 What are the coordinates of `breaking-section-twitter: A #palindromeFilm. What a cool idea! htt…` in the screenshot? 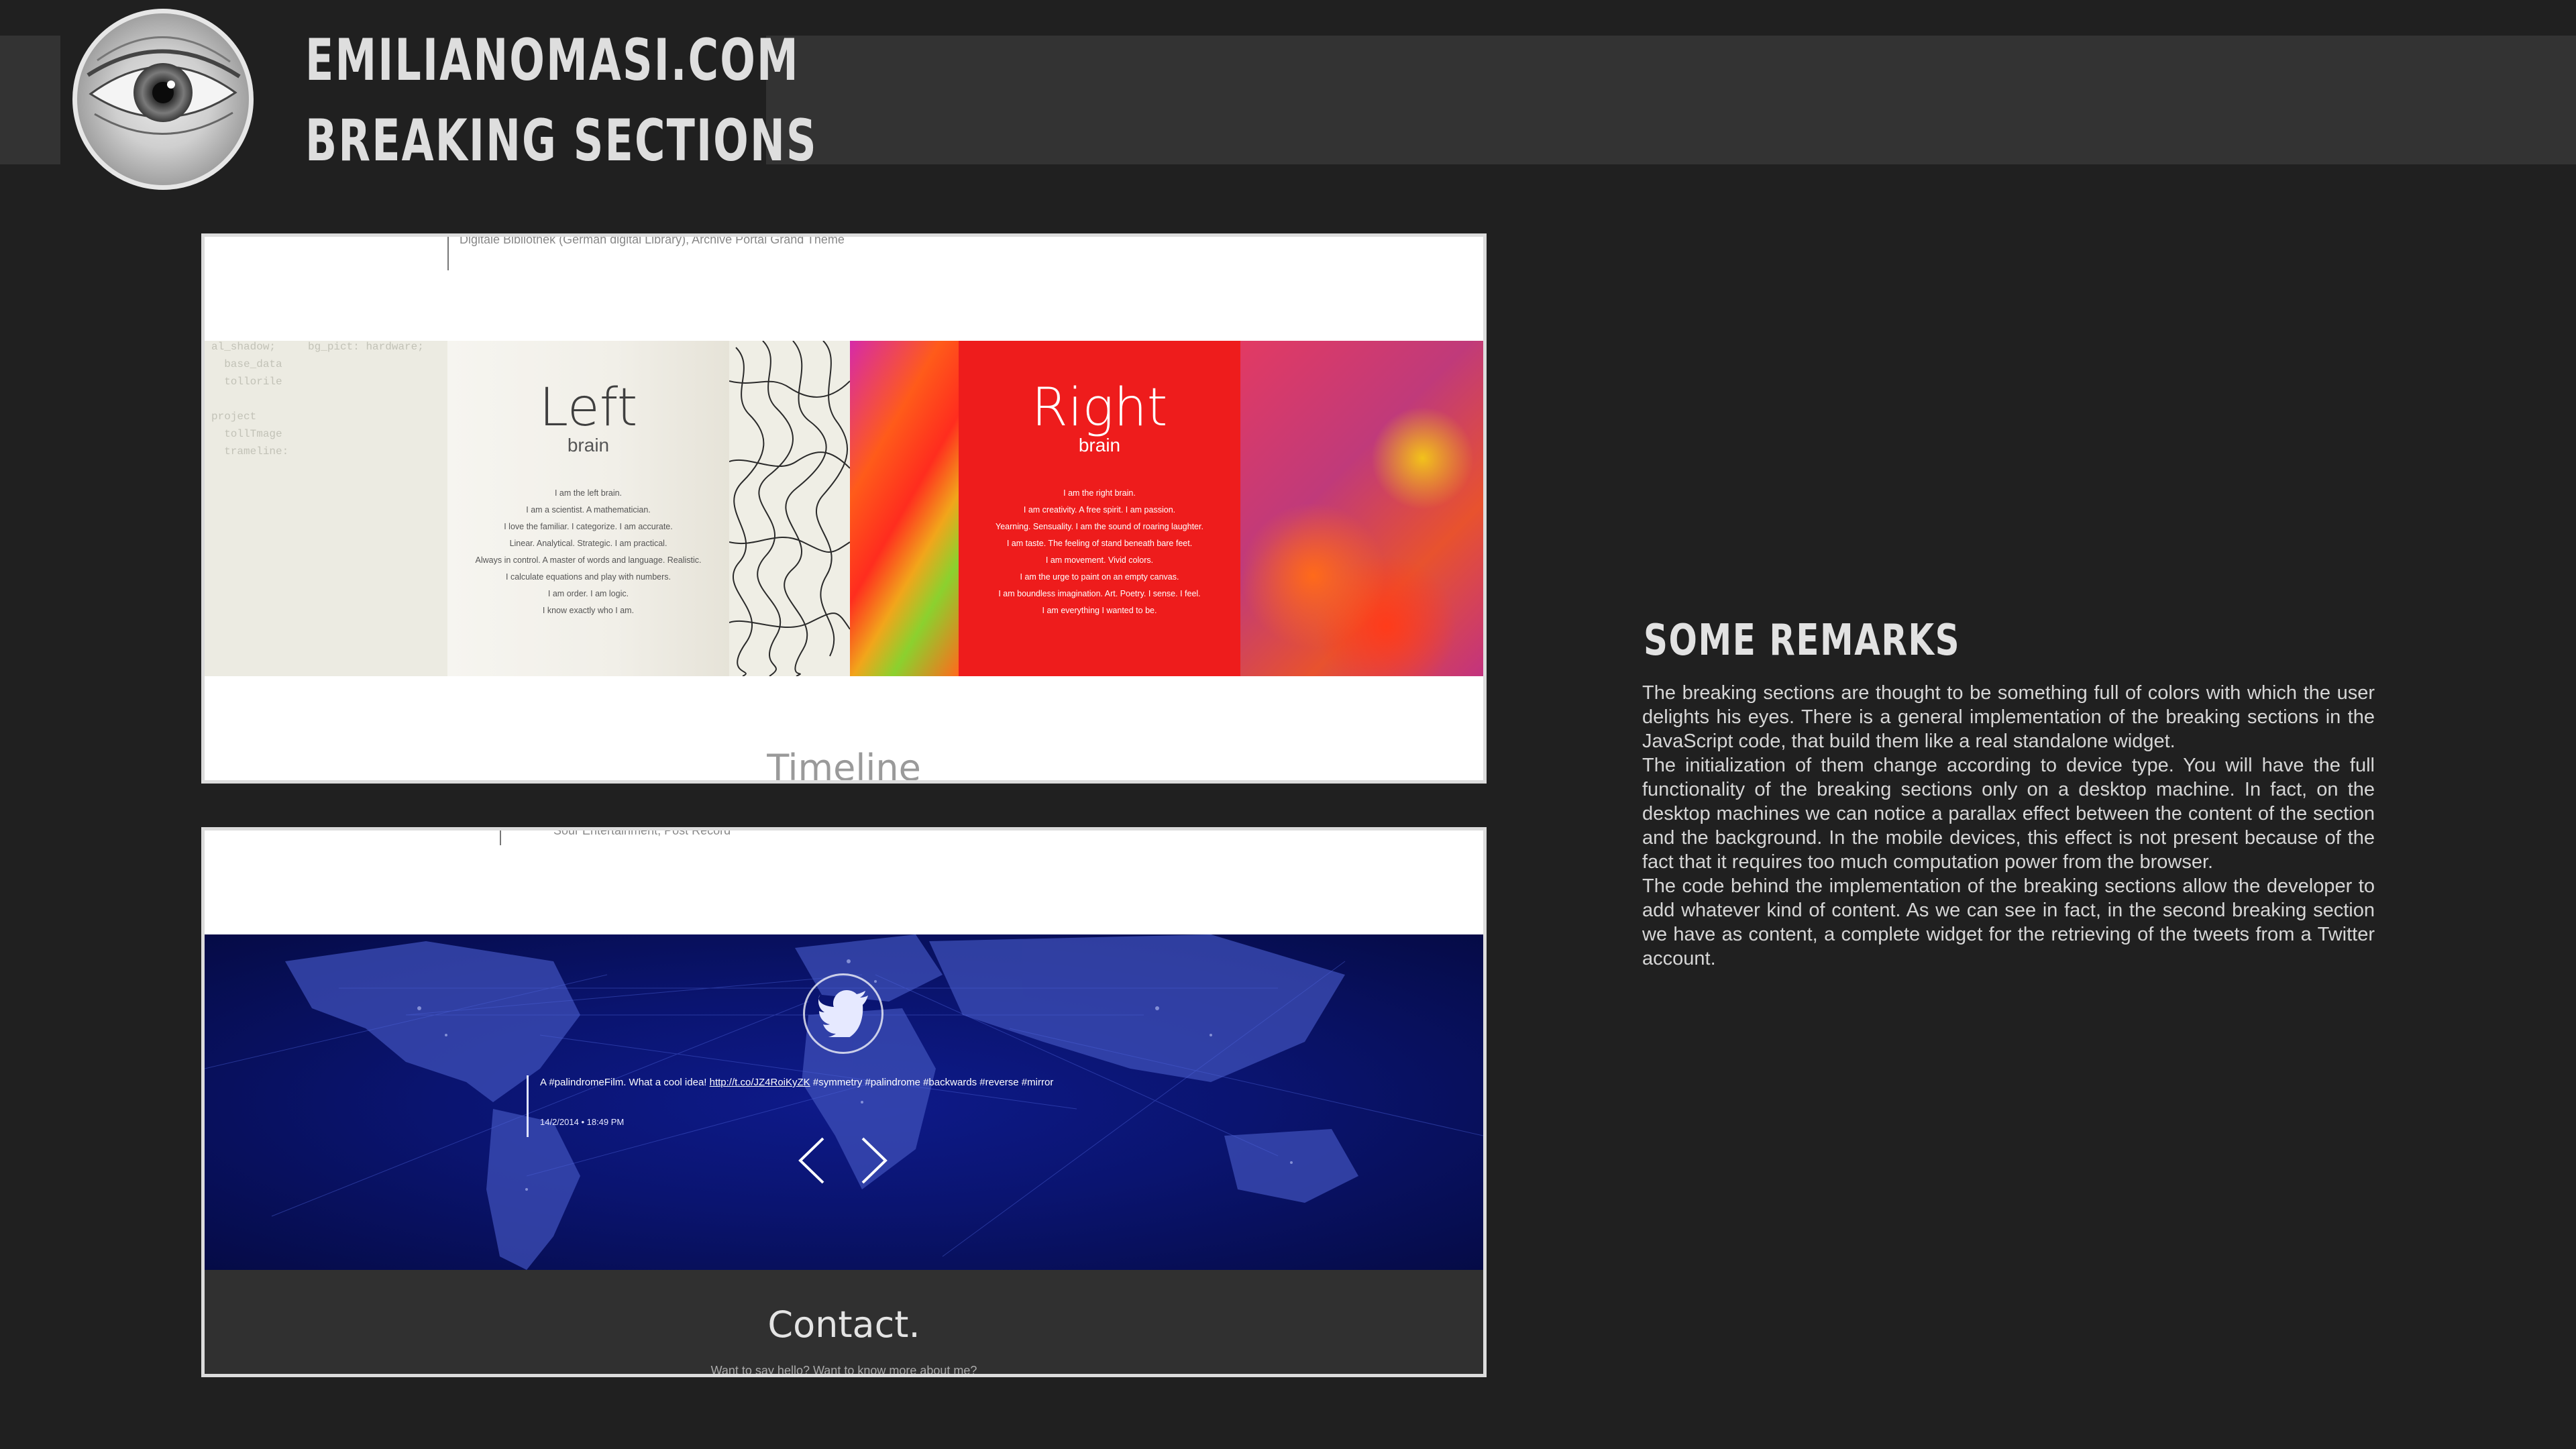 It's located at (844, 1102).